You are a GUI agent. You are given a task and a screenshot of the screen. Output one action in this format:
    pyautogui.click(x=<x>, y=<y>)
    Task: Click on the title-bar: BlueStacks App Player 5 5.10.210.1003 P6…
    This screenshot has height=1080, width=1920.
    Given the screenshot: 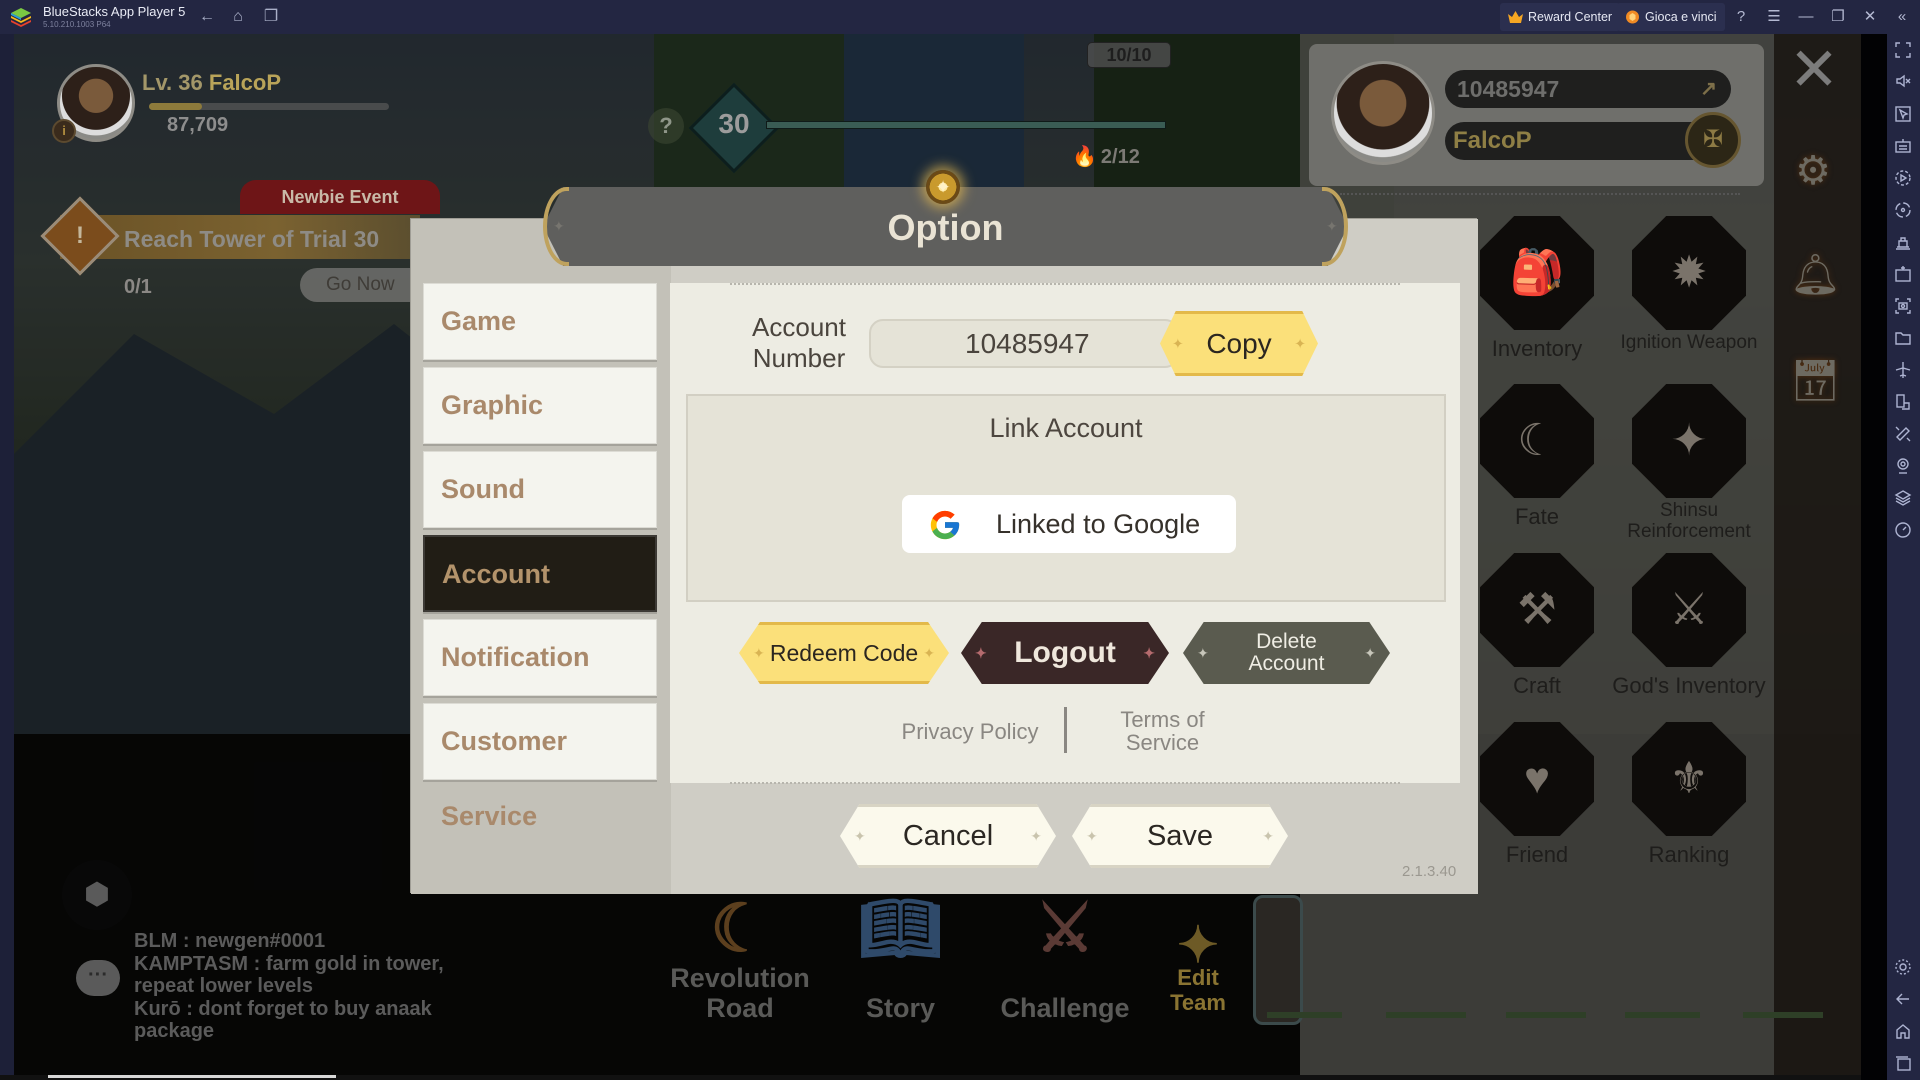 What is the action you would take?
    pyautogui.click(x=960, y=17)
    